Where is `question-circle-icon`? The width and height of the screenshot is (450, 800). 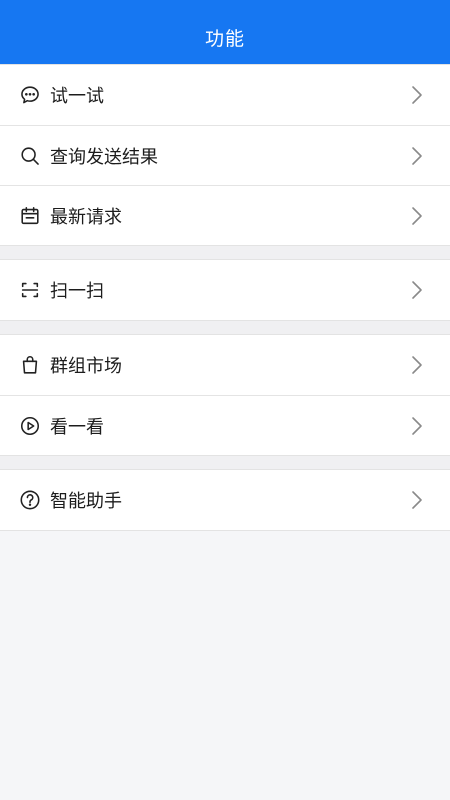
question-circle-icon is located at coordinates (30, 500).